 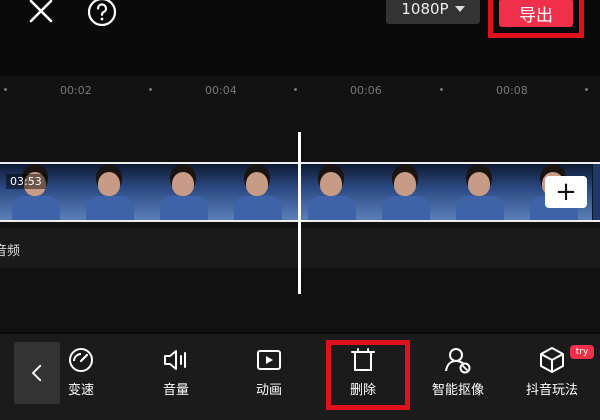 I want to click on help-button, so click(x=102, y=14).